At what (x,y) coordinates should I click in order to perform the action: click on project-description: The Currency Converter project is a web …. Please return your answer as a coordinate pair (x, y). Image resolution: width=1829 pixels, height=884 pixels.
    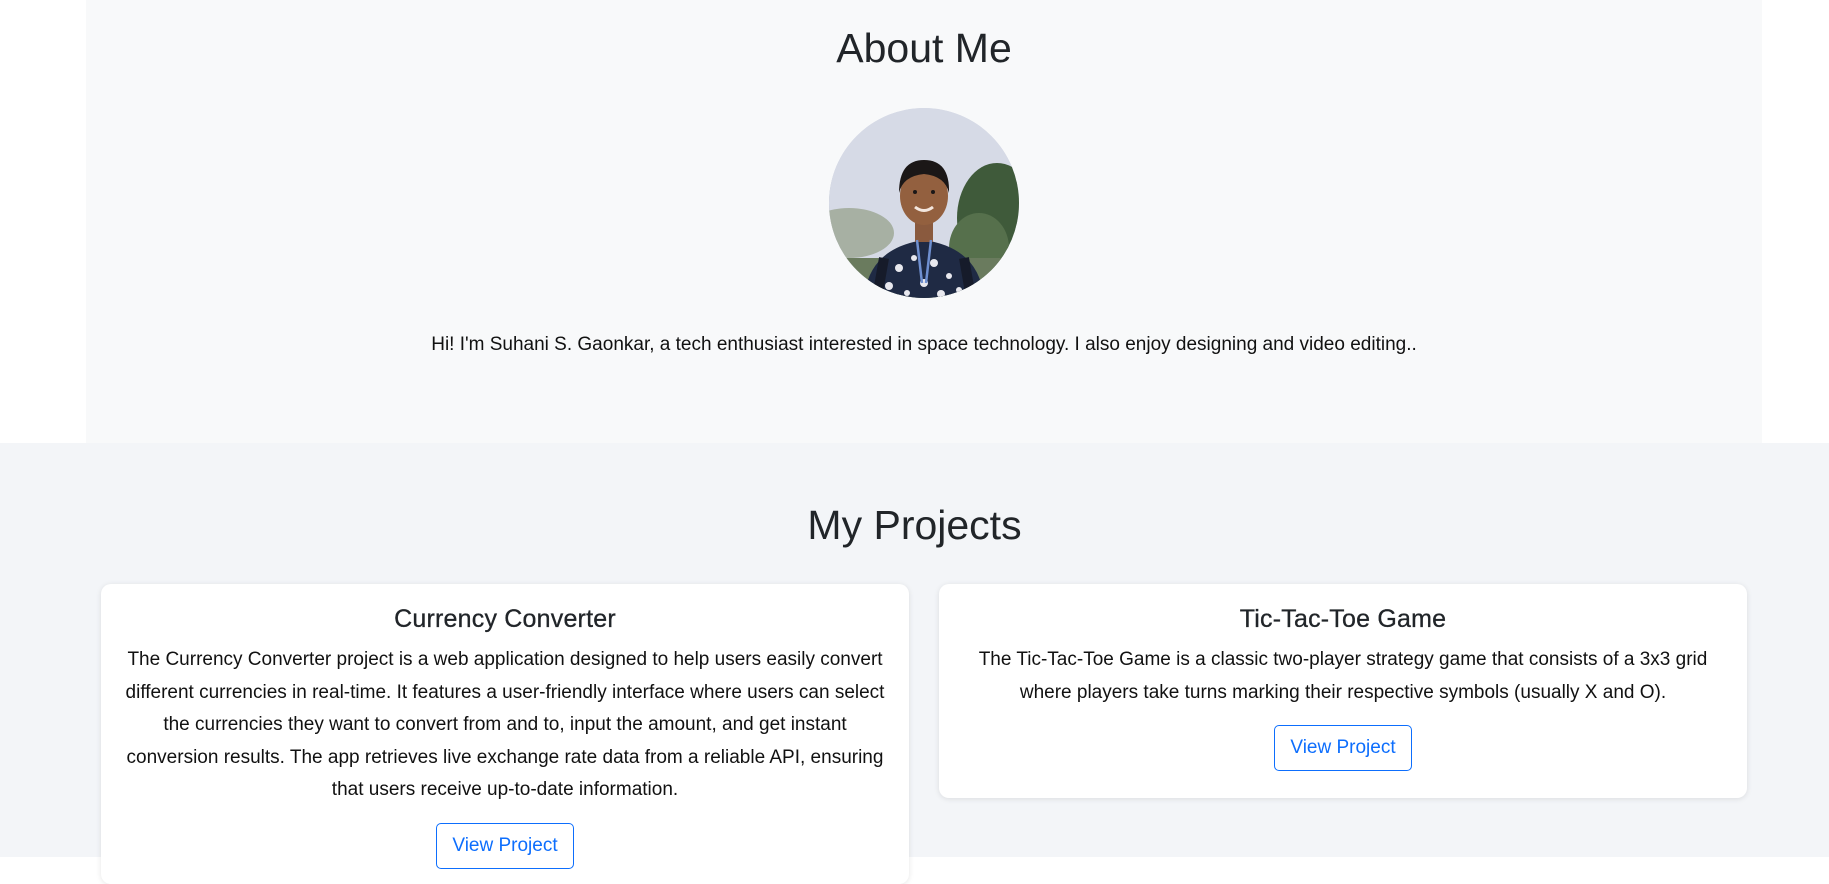
    Looking at the image, I should click on (505, 724).